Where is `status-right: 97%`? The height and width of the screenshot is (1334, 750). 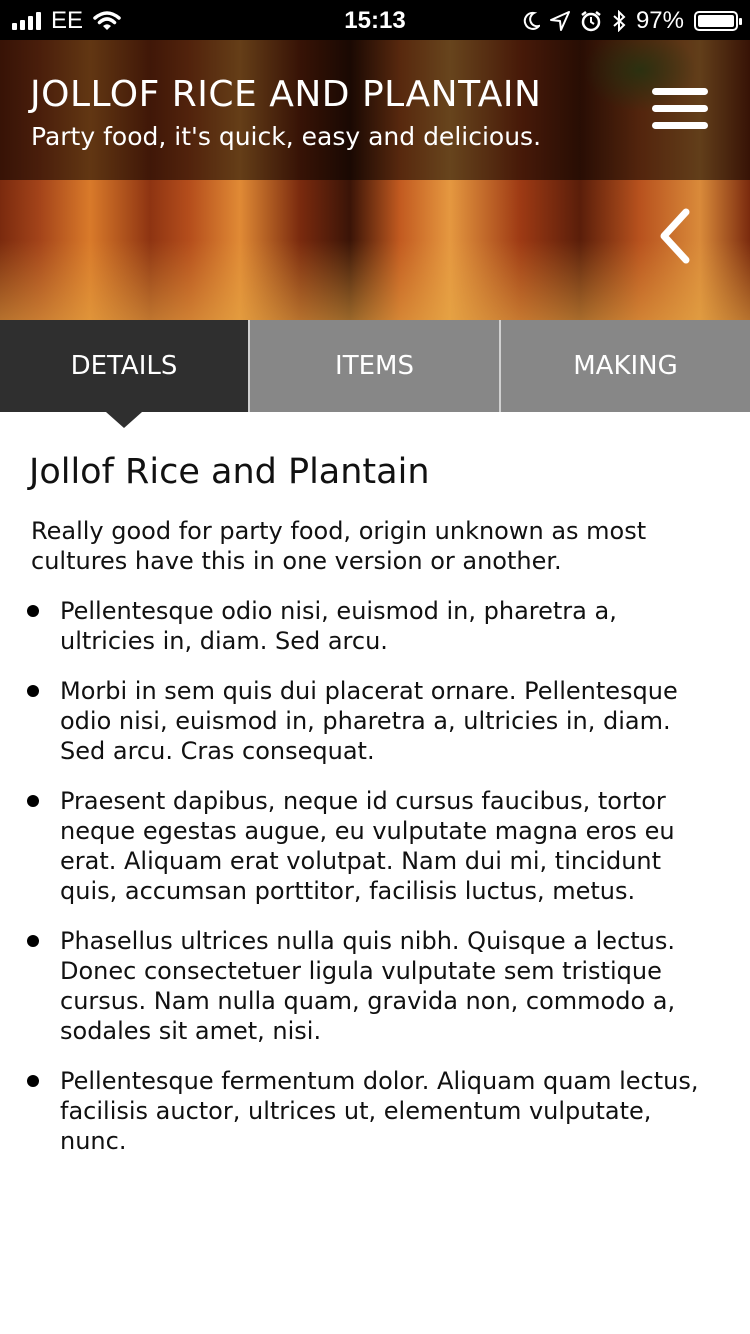
status-right: 97% is located at coordinates (632, 21).